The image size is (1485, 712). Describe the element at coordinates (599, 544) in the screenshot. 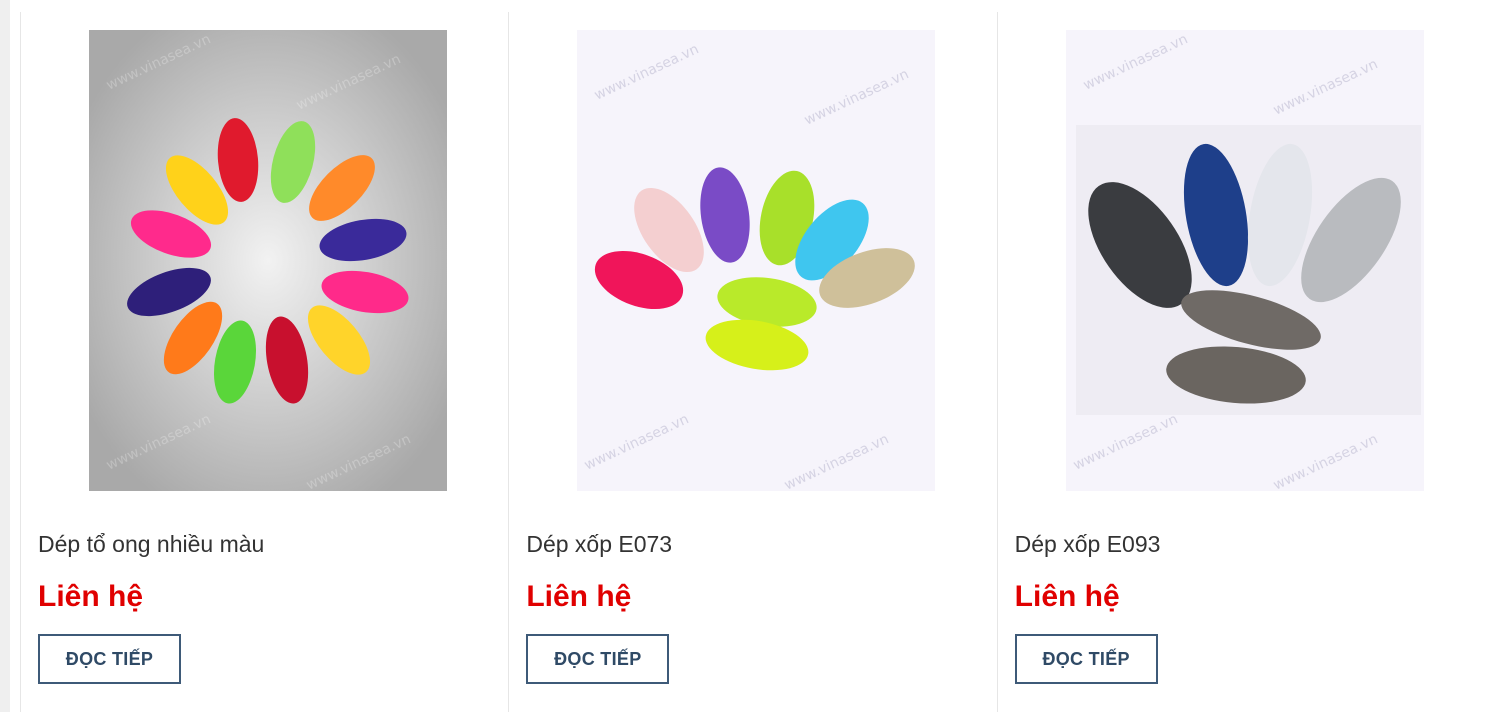

I see `product-title: Dép xốp E073` at that location.